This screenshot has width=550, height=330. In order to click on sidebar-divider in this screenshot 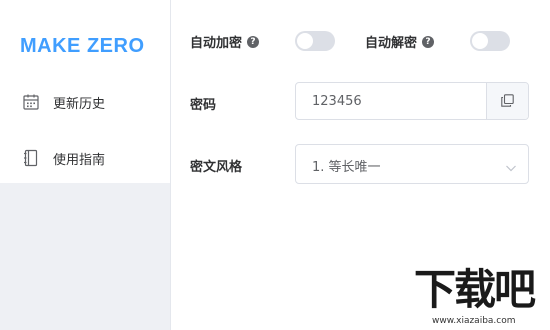, I will do `click(170, 165)`.